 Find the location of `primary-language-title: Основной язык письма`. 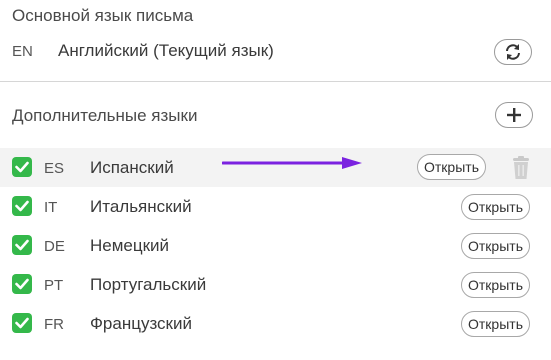

primary-language-title: Основной язык письма is located at coordinates (103, 15).